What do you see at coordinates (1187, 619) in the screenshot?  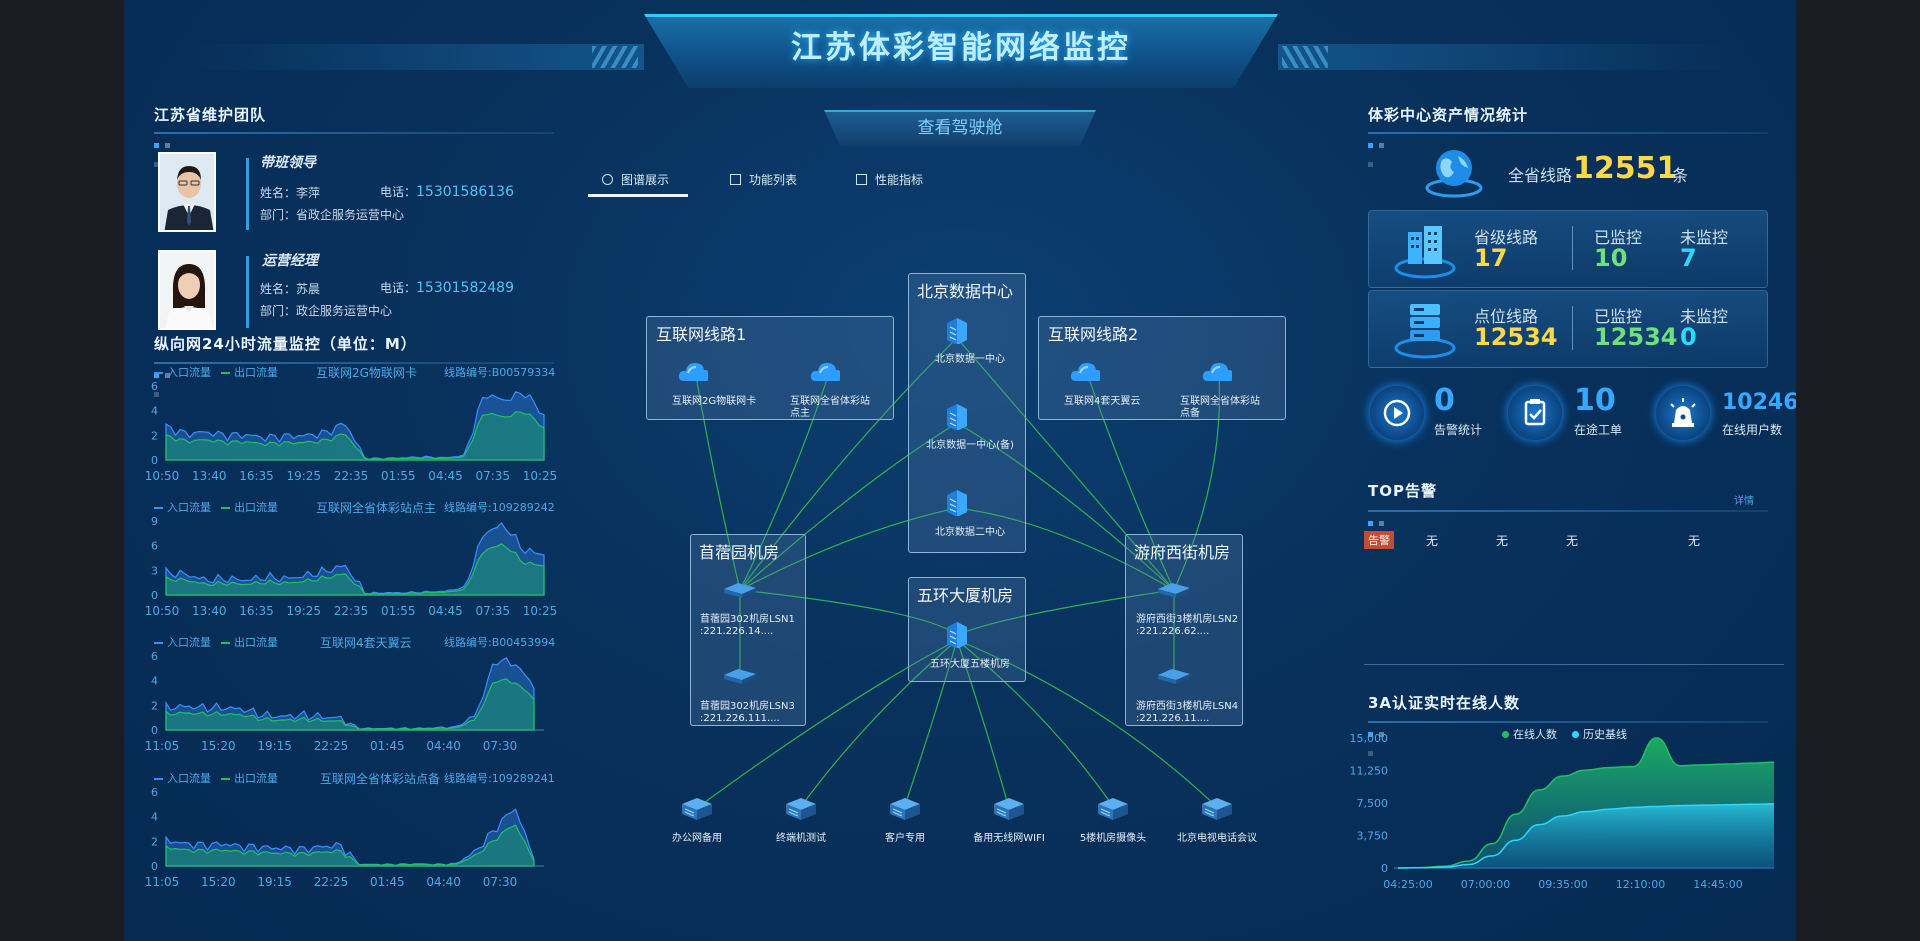 I see `node-label: 游府西街3楼机房LSN2` at bounding box center [1187, 619].